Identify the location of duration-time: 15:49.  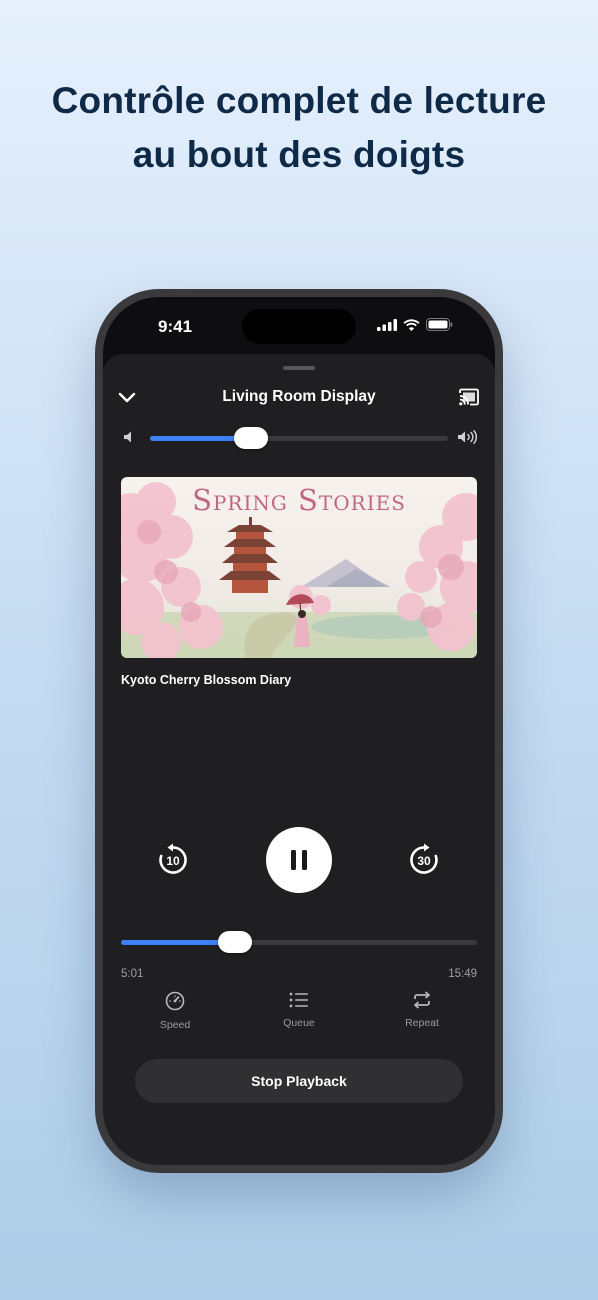
(462, 974).